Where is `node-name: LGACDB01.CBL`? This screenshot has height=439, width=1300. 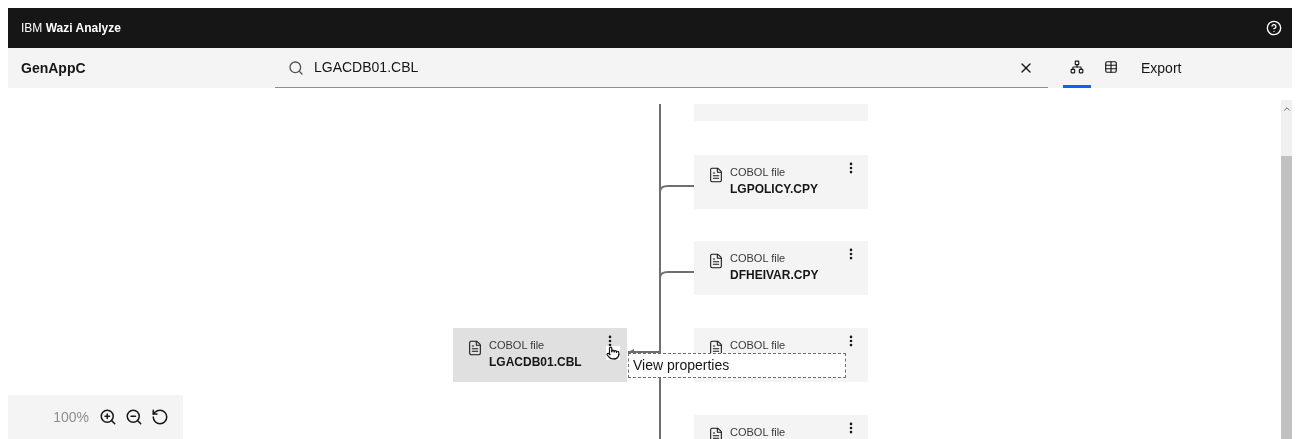 node-name: LGACDB01.CBL is located at coordinates (536, 362).